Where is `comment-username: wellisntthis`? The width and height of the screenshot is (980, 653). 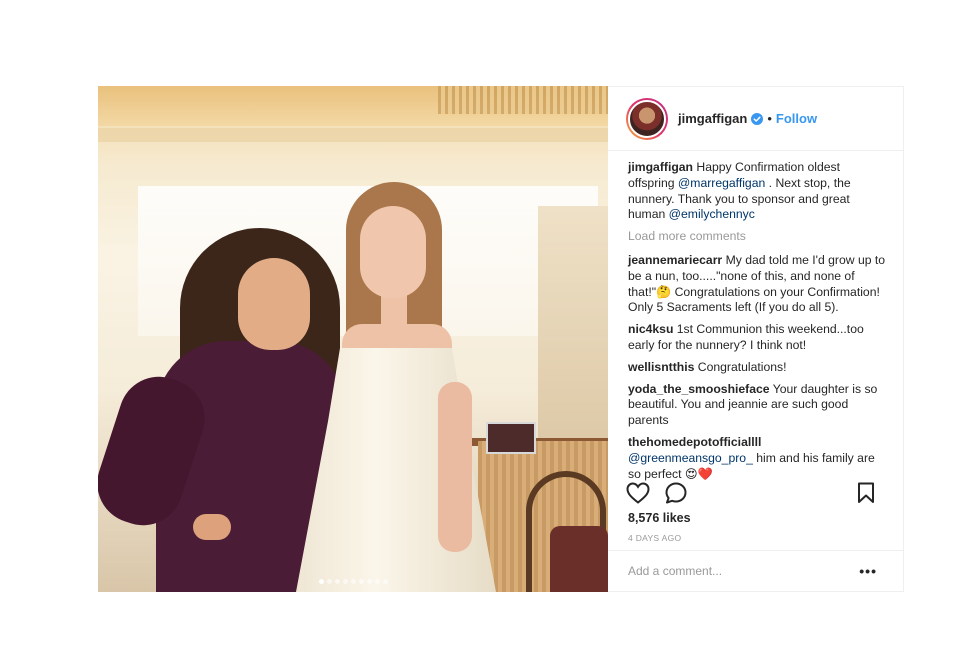
comment-username: wellisntthis is located at coordinates (661, 367).